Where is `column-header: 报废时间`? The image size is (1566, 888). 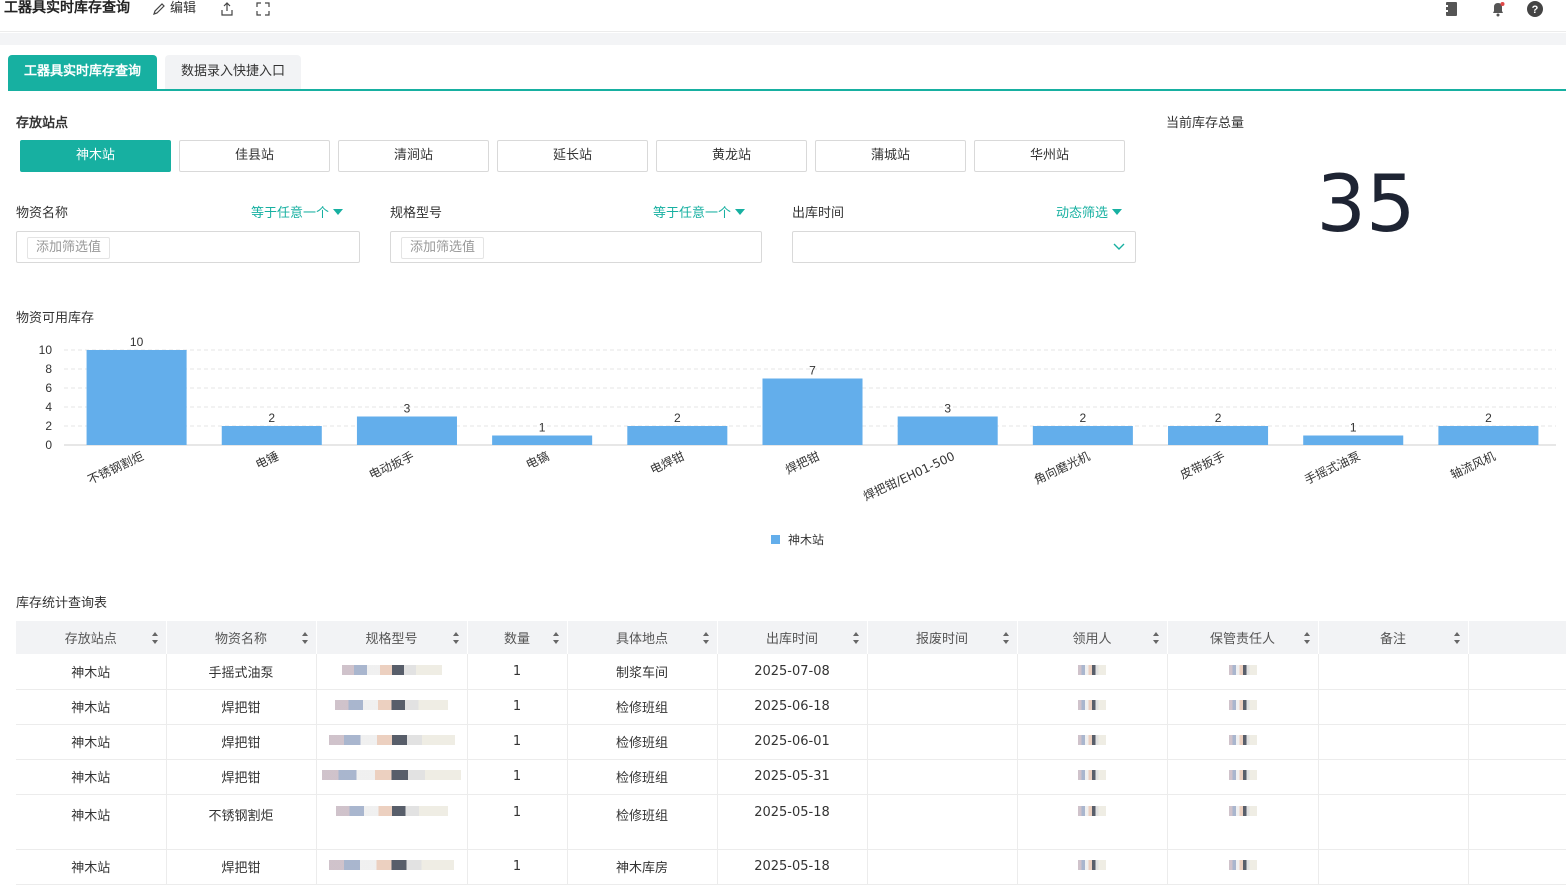
column-header: 报废时间 is located at coordinates (942, 637).